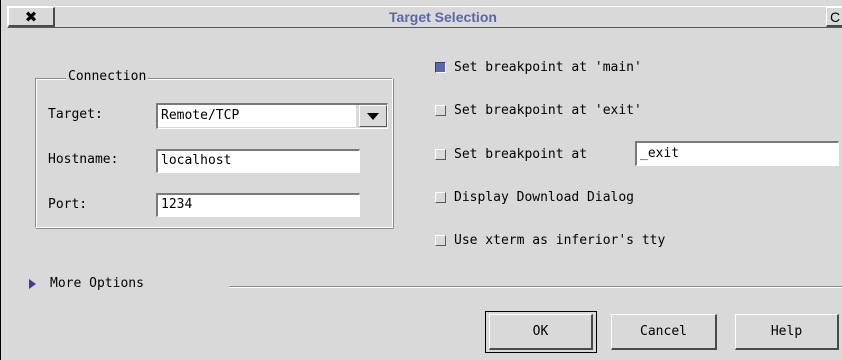  I want to click on bp-main-label: Set breakpoint at 'main', so click(548, 67).